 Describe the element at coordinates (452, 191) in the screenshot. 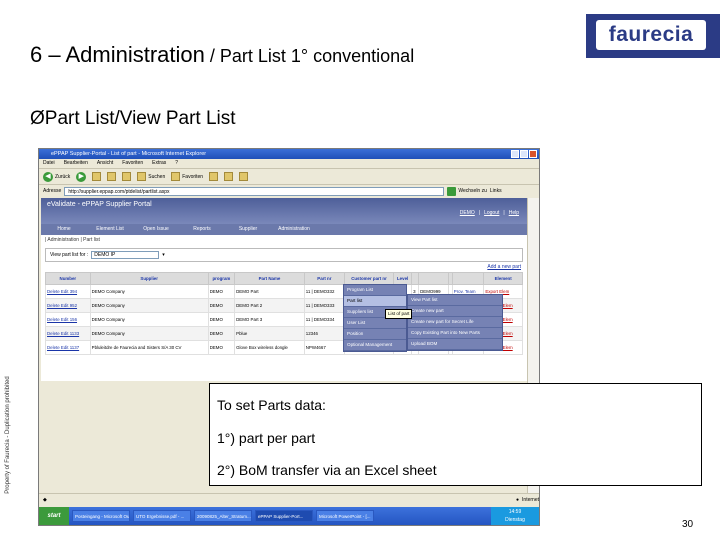

I see `go-arrow-icon` at that location.